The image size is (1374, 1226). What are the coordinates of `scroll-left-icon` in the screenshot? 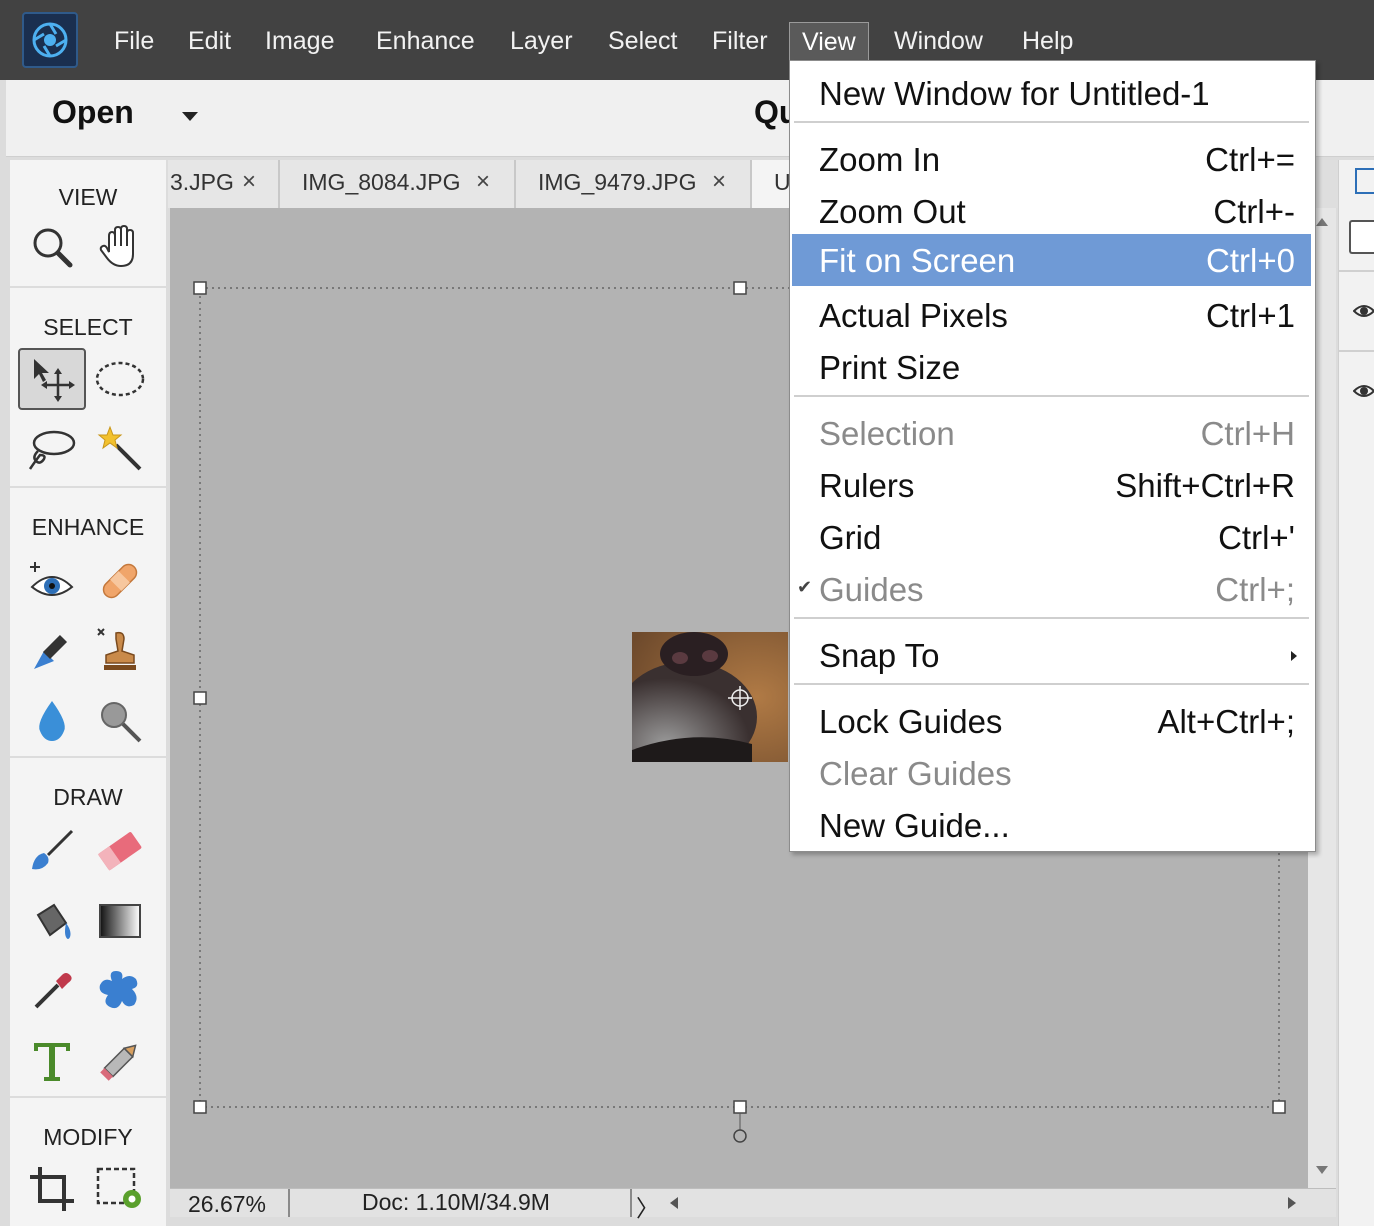 It's located at (674, 1203).